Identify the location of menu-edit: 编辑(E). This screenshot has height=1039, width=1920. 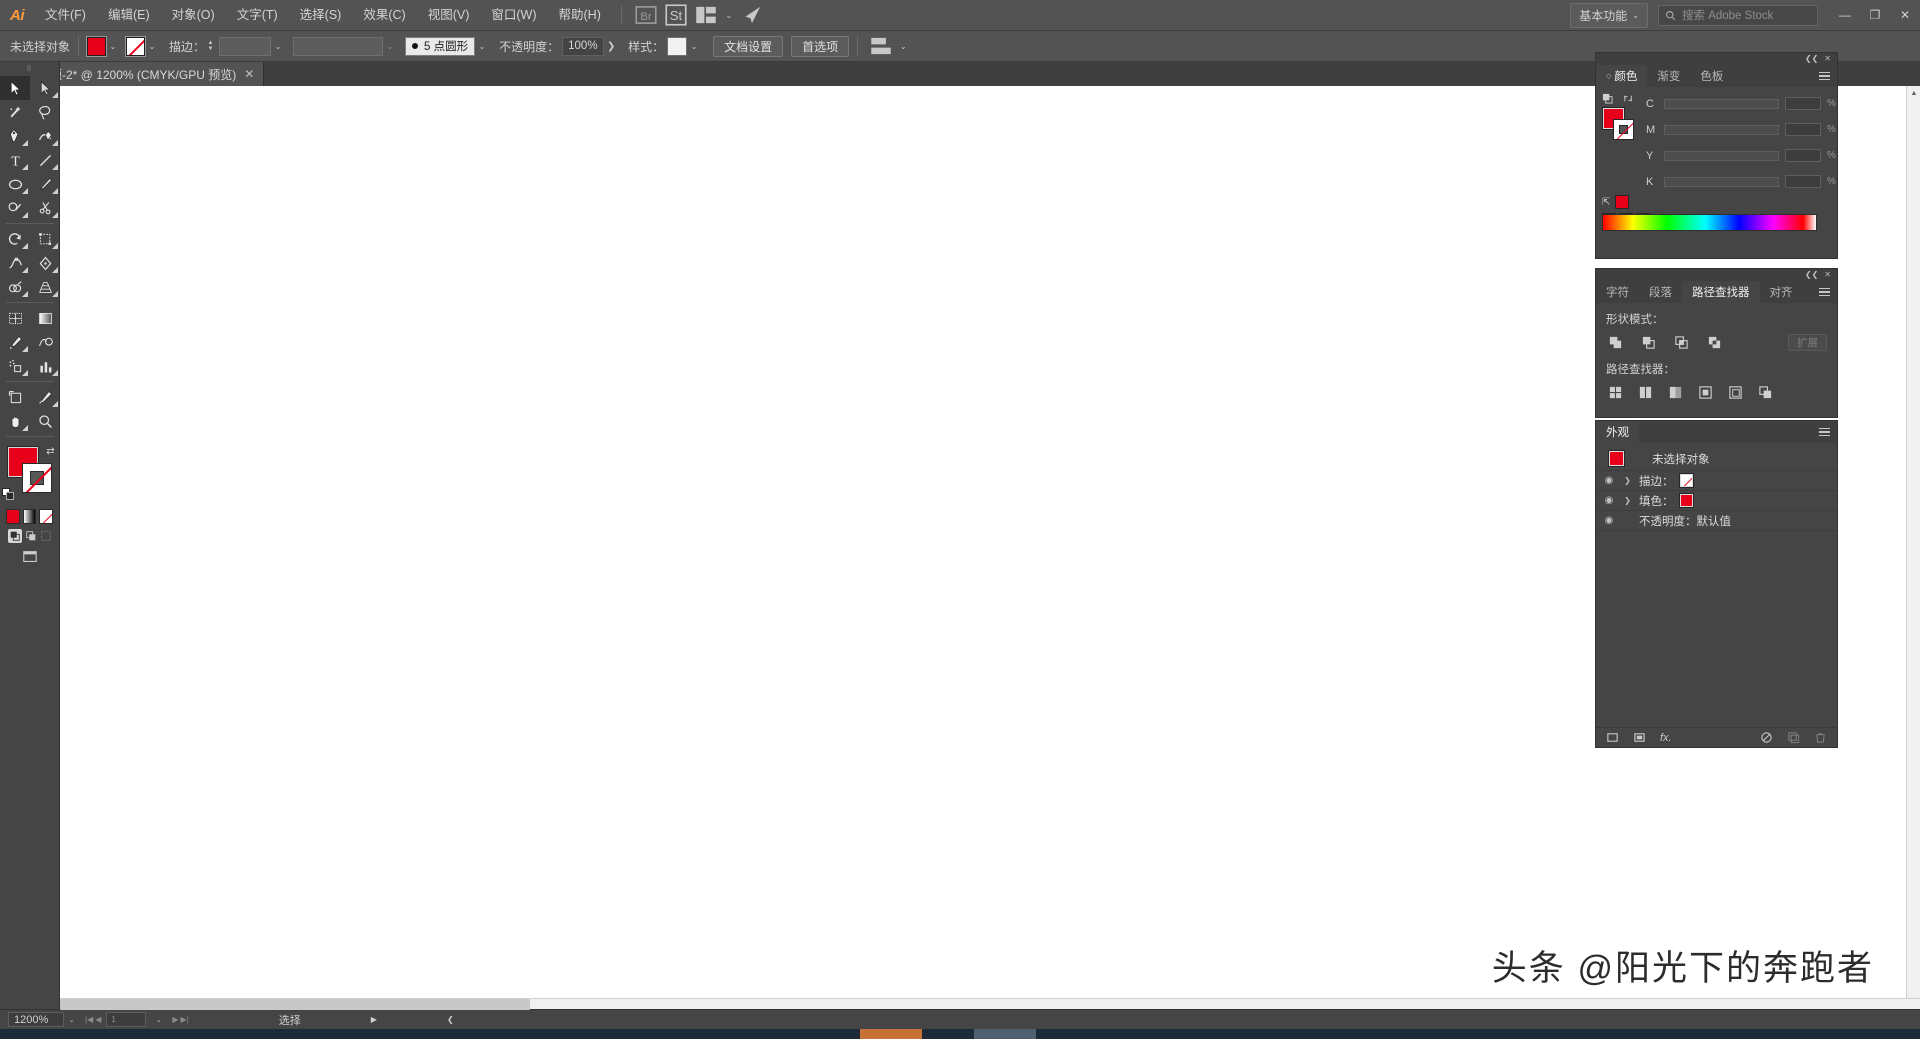
(129, 15).